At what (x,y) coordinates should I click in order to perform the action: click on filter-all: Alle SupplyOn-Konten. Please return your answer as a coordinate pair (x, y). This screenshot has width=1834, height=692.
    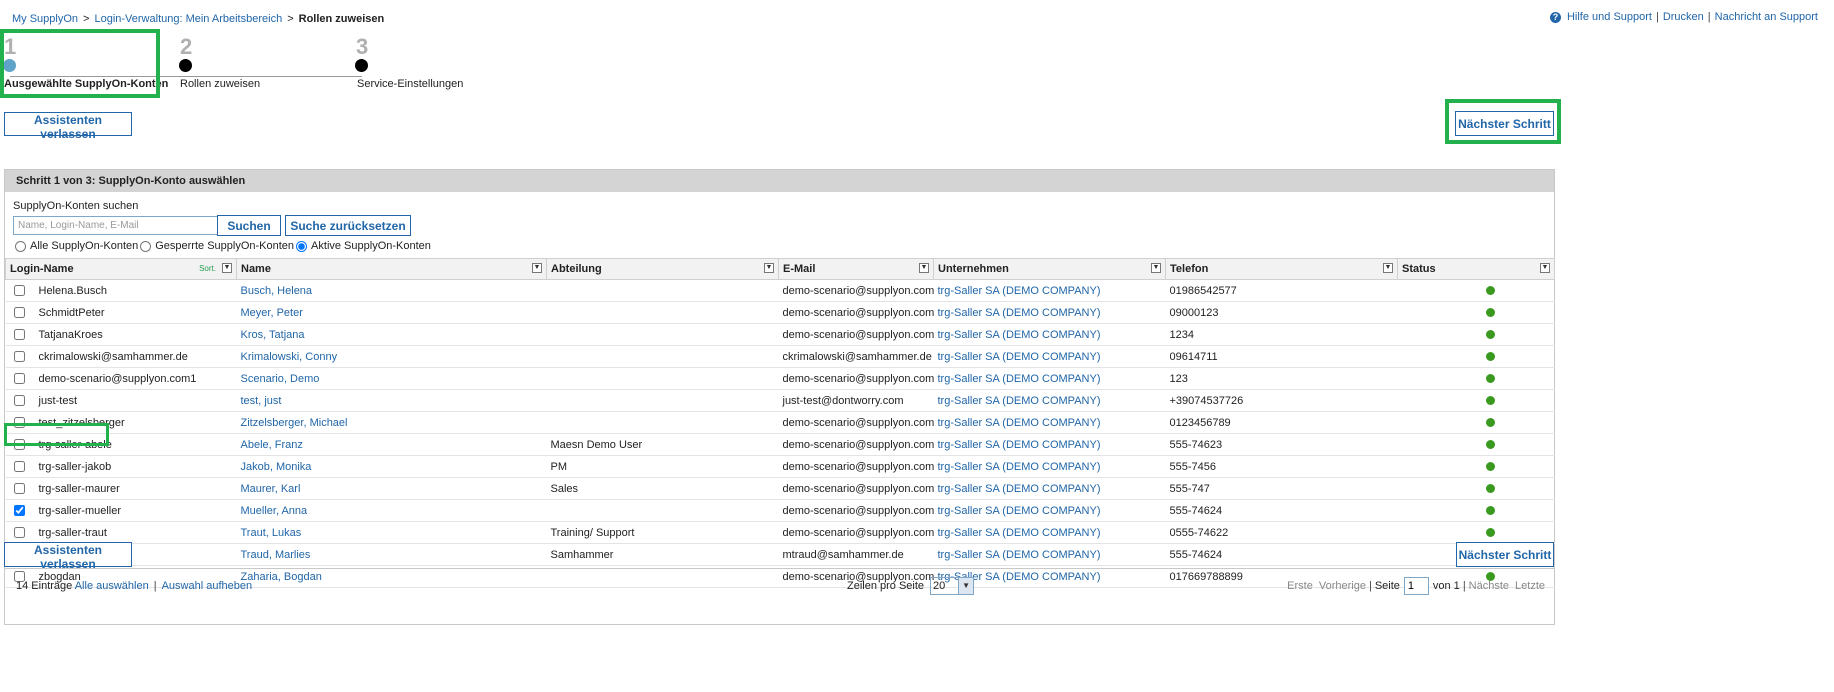
    Looking at the image, I should click on (75, 246).